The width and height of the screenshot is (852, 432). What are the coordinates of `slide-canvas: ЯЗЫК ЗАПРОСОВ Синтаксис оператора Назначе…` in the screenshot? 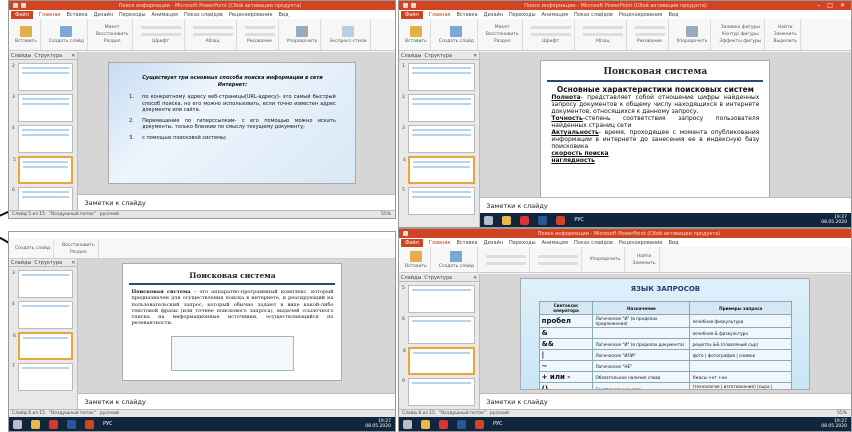 It's located at (665, 334).